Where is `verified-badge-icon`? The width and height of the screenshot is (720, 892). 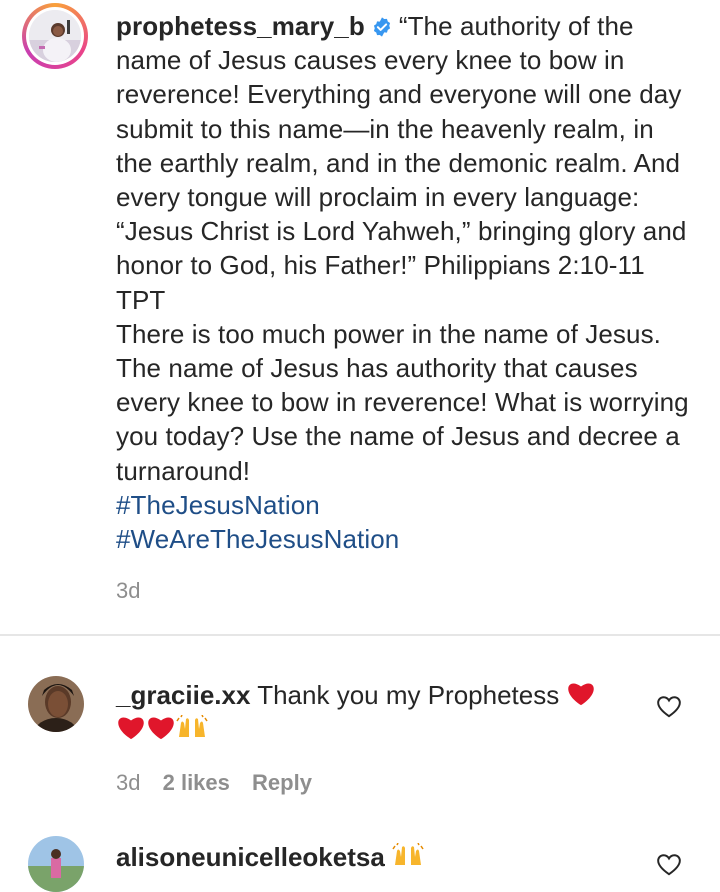
verified-badge-icon is located at coordinates (381, 27).